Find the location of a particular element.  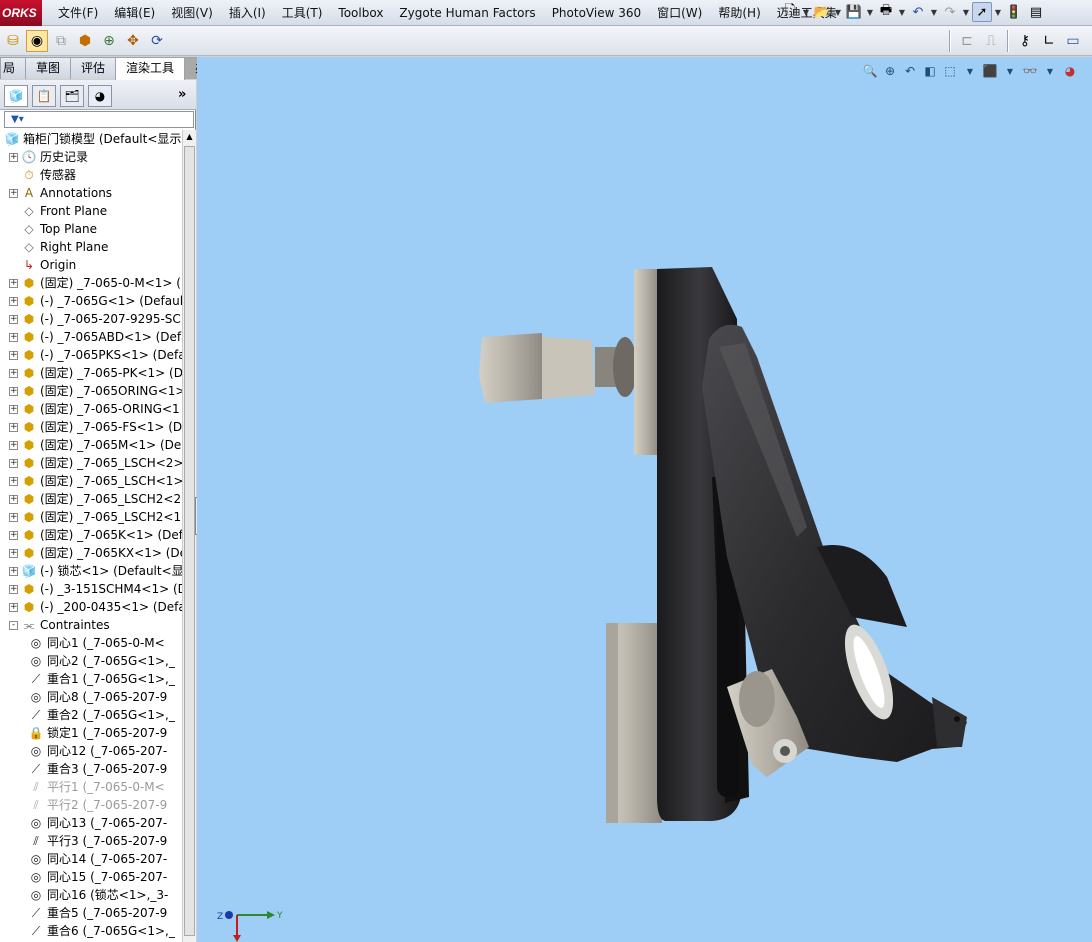

tree-item: + ⬢ (-) _7-065G<1> (Default is located at coordinates (95, 301).